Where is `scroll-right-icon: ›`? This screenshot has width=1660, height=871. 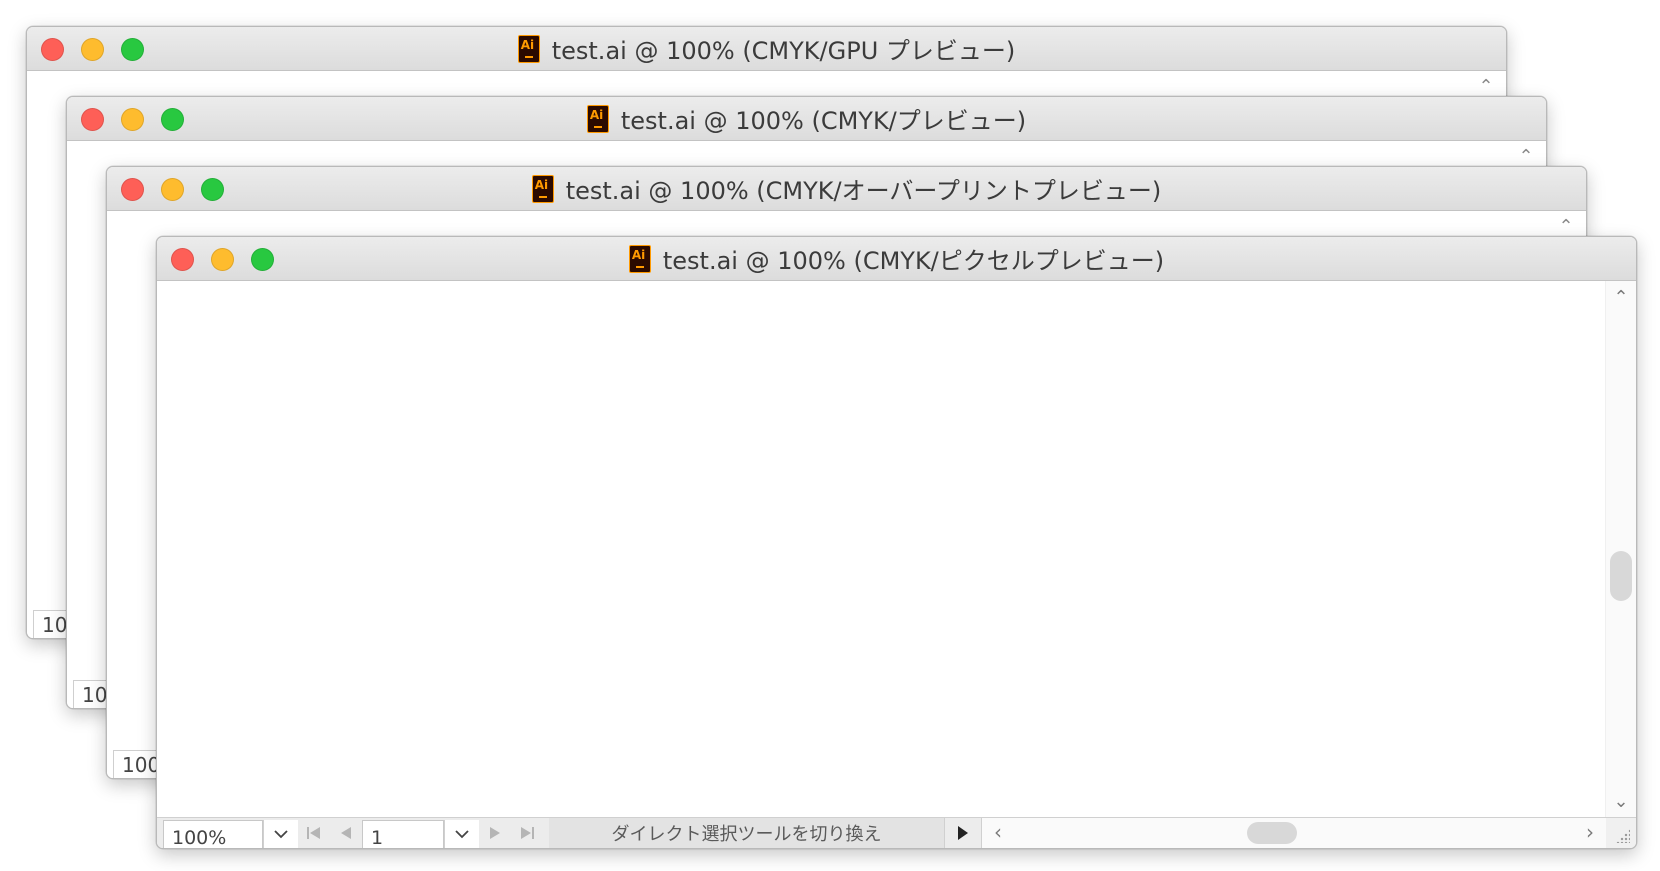 scroll-right-icon: › is located at coordinates (1590, 832).